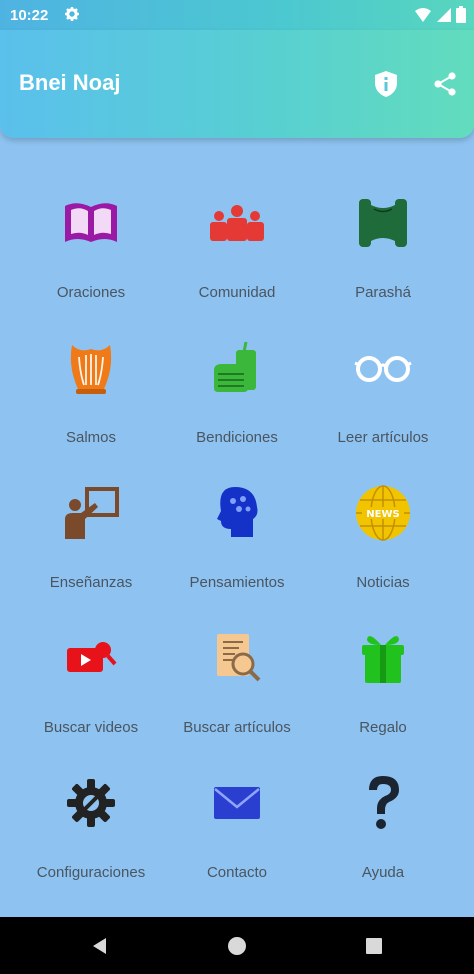 The height and width of the screenshot is (974, 474). I want to click on tile-leer-articulos: Leer artículos, so click(383, 377).